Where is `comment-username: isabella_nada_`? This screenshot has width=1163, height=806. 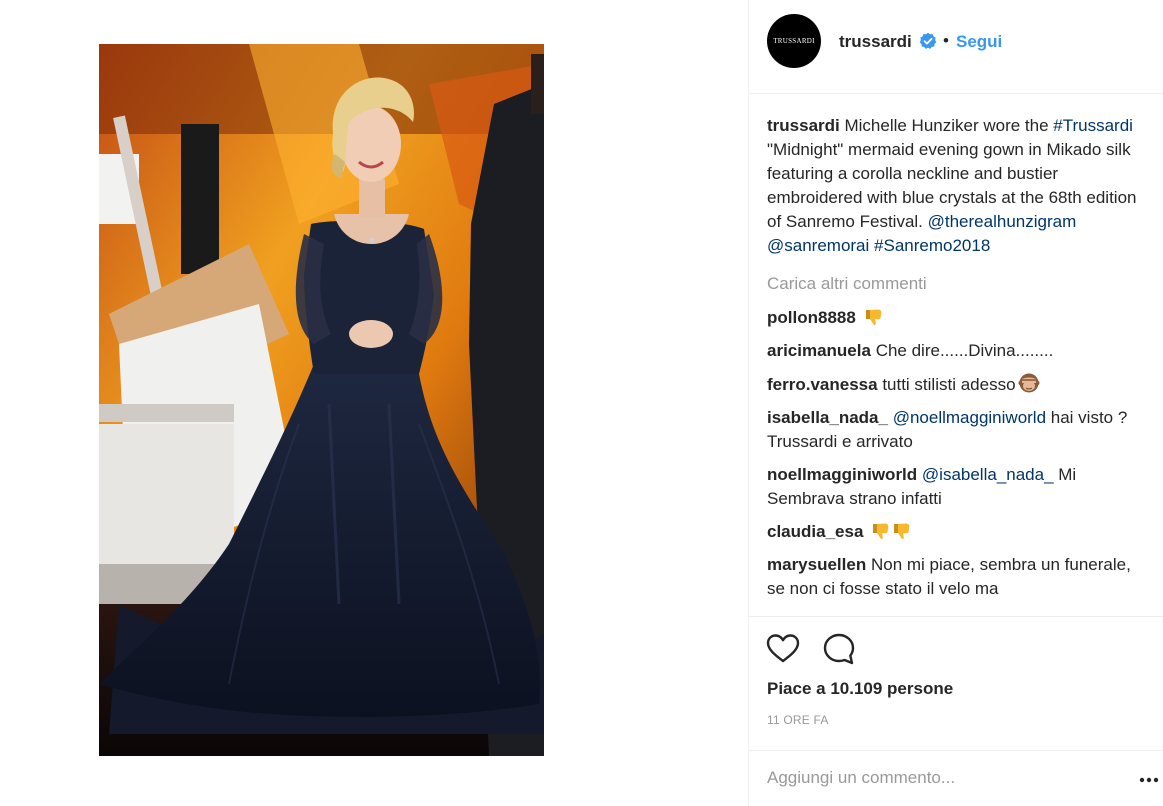
comment-username: isabella_nada_ is located at coordinates (827, 417).